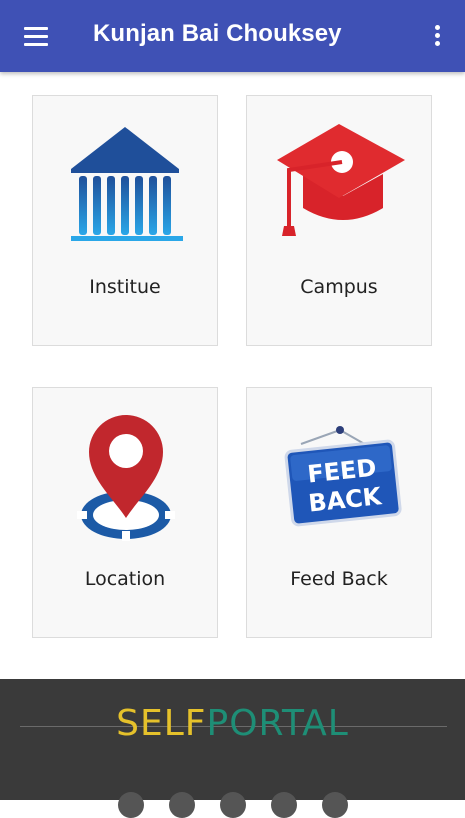  I want to click on institute-building-icon, so click(127, 184).